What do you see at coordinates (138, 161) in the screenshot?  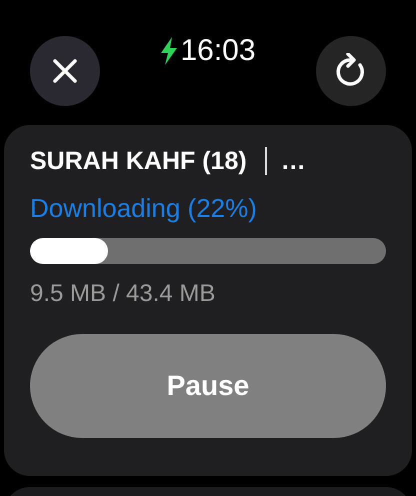 I see `surah-title: SURAH KAHF (18)` at bounding box center [138, 161].